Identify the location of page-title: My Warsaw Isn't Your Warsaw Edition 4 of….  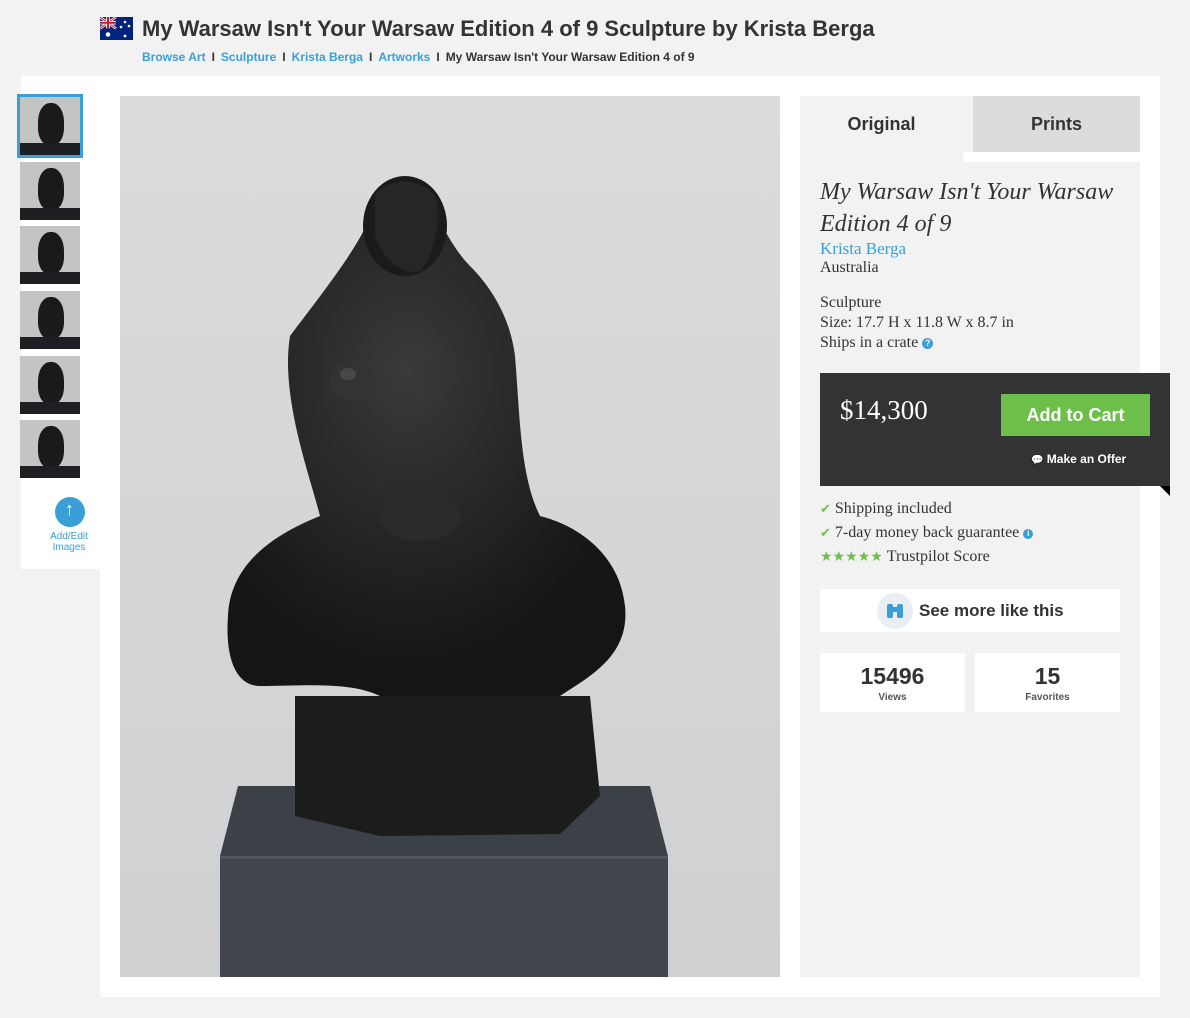
(508, 28).